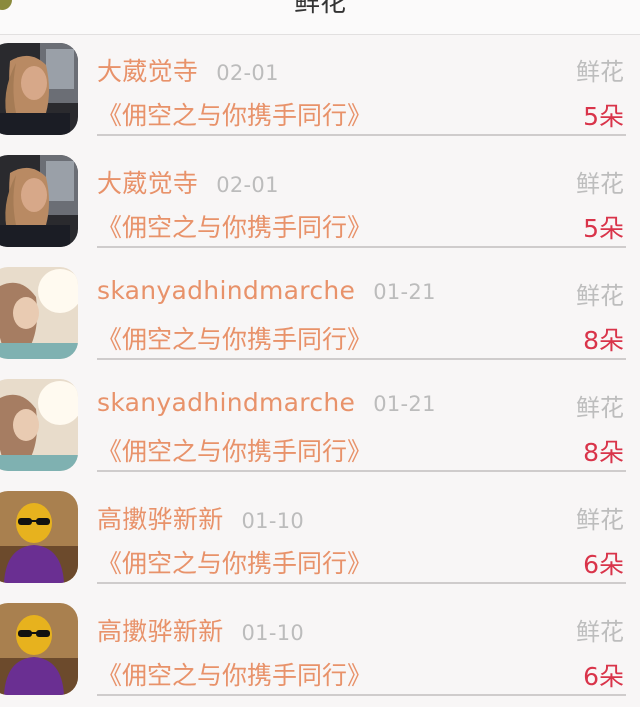 Image resolution: width=640 pixels, height=707 pixels. I want to click on nav-bar: 鲜花, so click(320, 17).